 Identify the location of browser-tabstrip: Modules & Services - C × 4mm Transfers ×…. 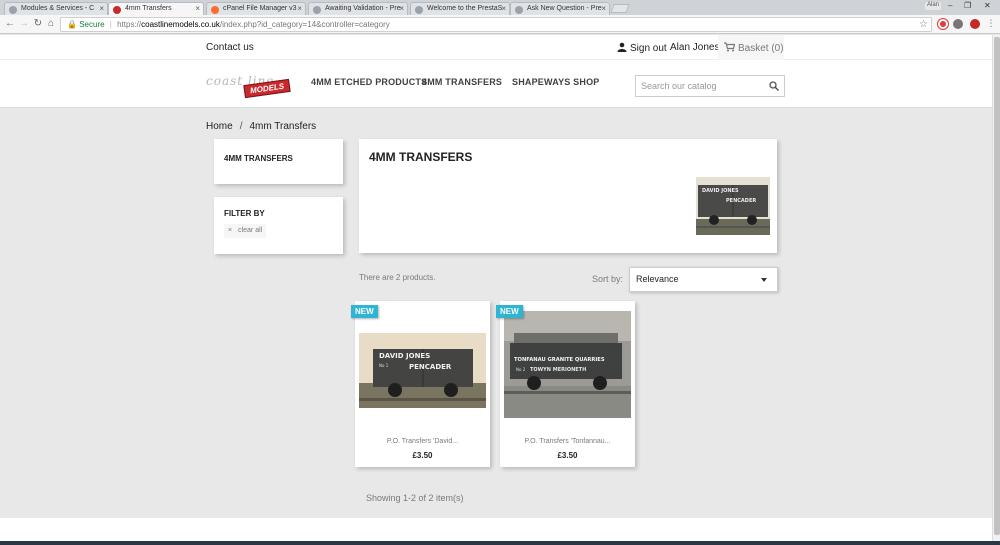
(500, 7).